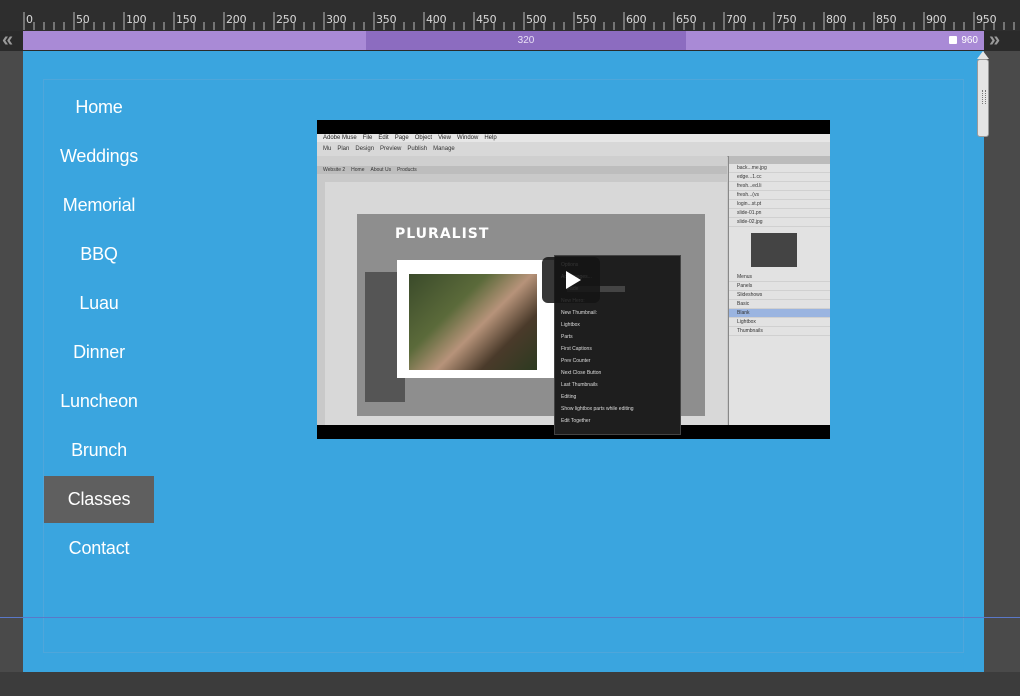  I want to click on ruler-label: 0, so click(29, 19).